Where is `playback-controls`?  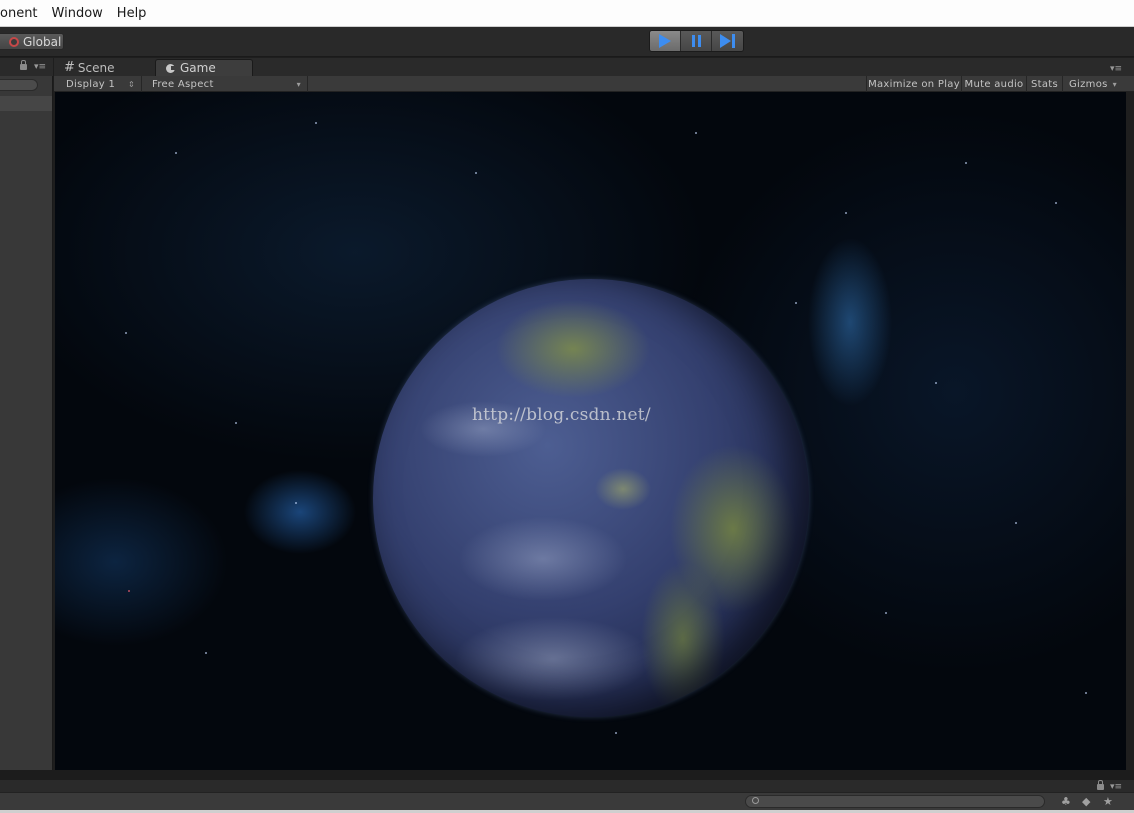
playback-controls is located at coordinates (696, 41).